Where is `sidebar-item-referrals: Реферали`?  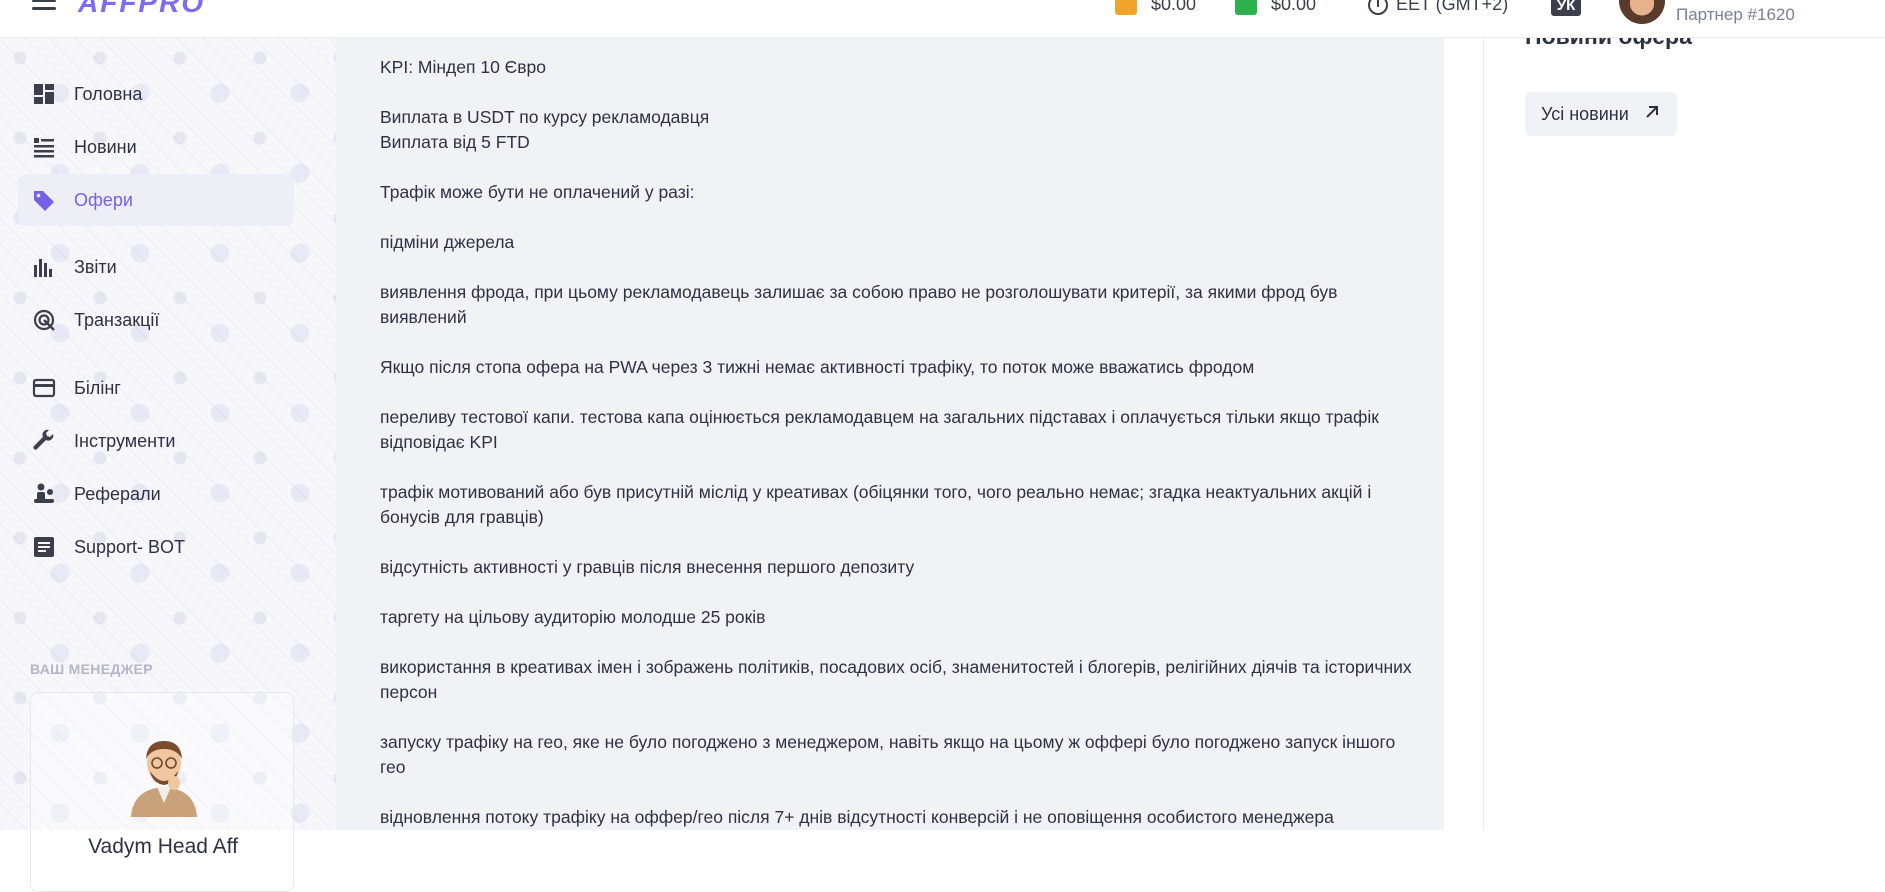
sidebar-item-referrals: Реферали is located at coordinates (156, 494).